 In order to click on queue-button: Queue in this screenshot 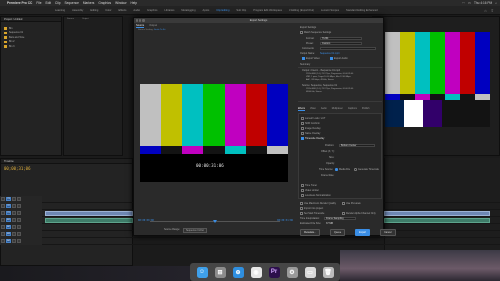, I will do `click(337, 232)`.